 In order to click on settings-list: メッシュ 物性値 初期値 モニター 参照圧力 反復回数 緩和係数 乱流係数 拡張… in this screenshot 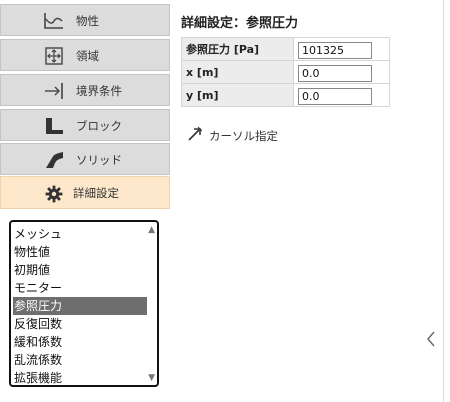, I will do `click(84, 303)`.